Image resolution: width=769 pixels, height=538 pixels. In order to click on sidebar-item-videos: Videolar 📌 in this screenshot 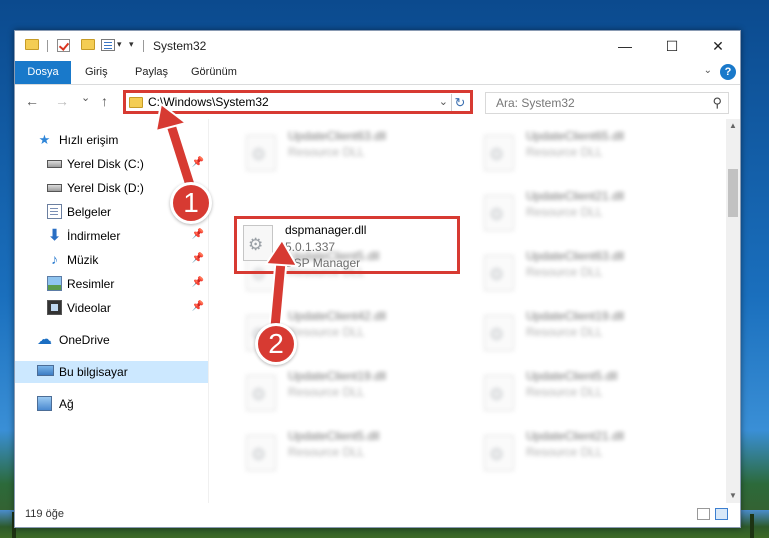, I will do `click(111, 308)`.